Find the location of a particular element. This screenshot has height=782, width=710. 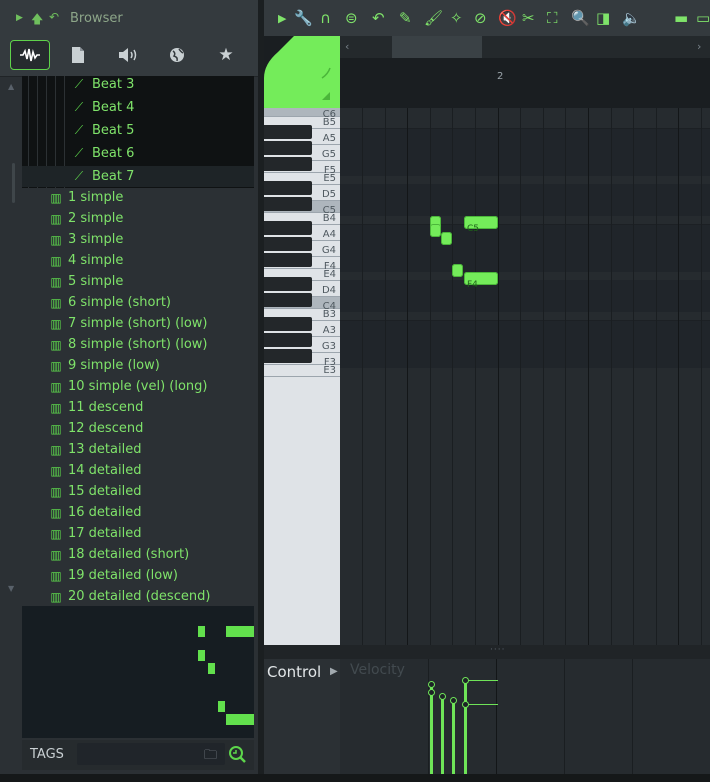

score-item: ▥ 1 simple is located at coordinates (138, 197).